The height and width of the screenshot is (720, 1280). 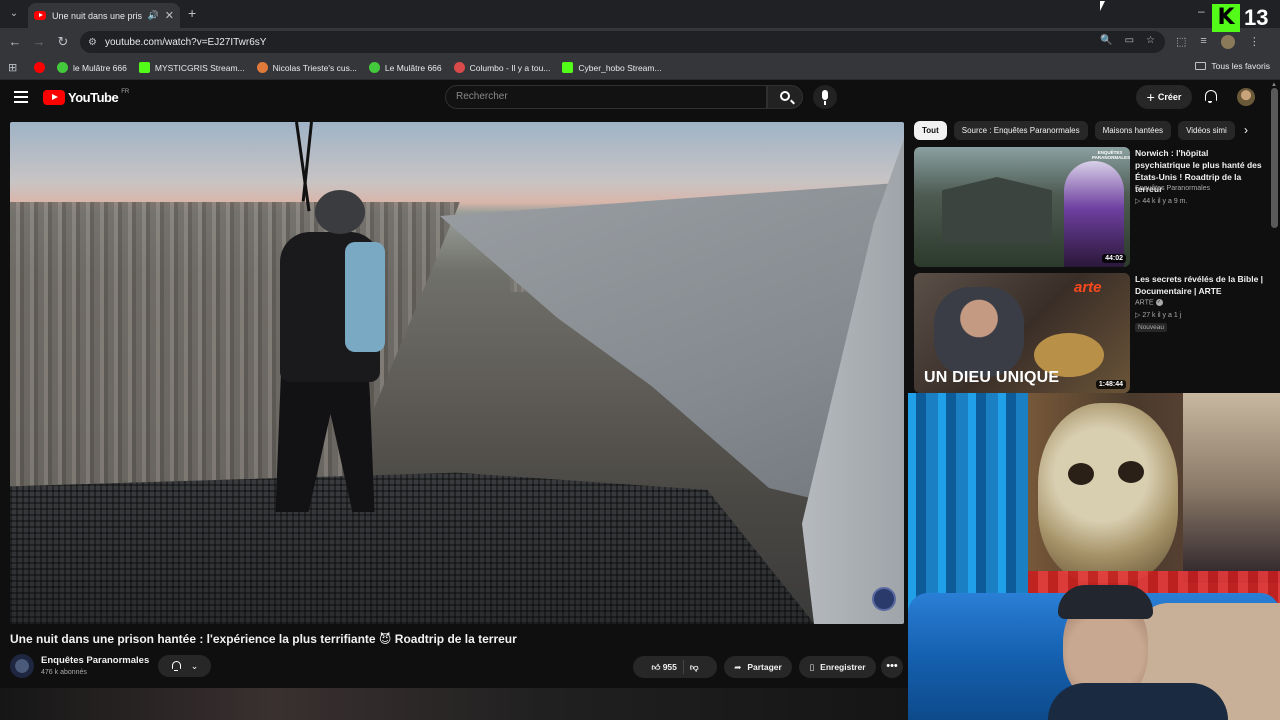 What do you see at coordinates (812, 666) in the screenshot?
I see `bookmark-icon: ▯` at bounding box center [812, 666].